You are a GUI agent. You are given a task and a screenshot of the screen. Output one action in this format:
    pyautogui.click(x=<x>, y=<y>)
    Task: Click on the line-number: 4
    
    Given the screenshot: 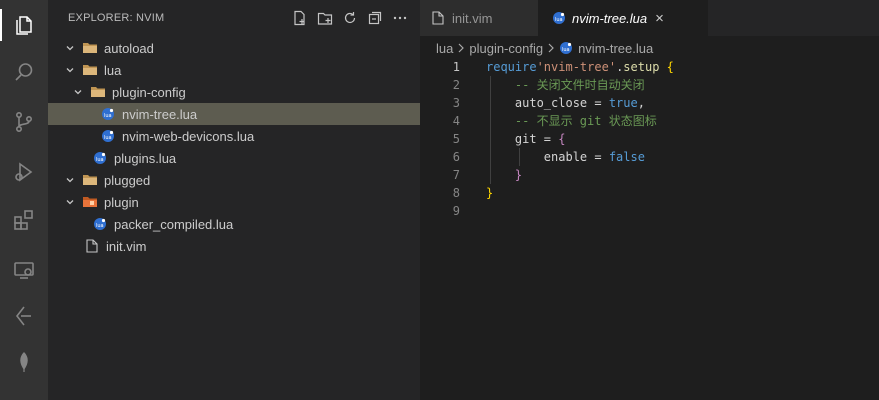 What is the action you would take?
    pyautogui.click(x=456, y=121)
    